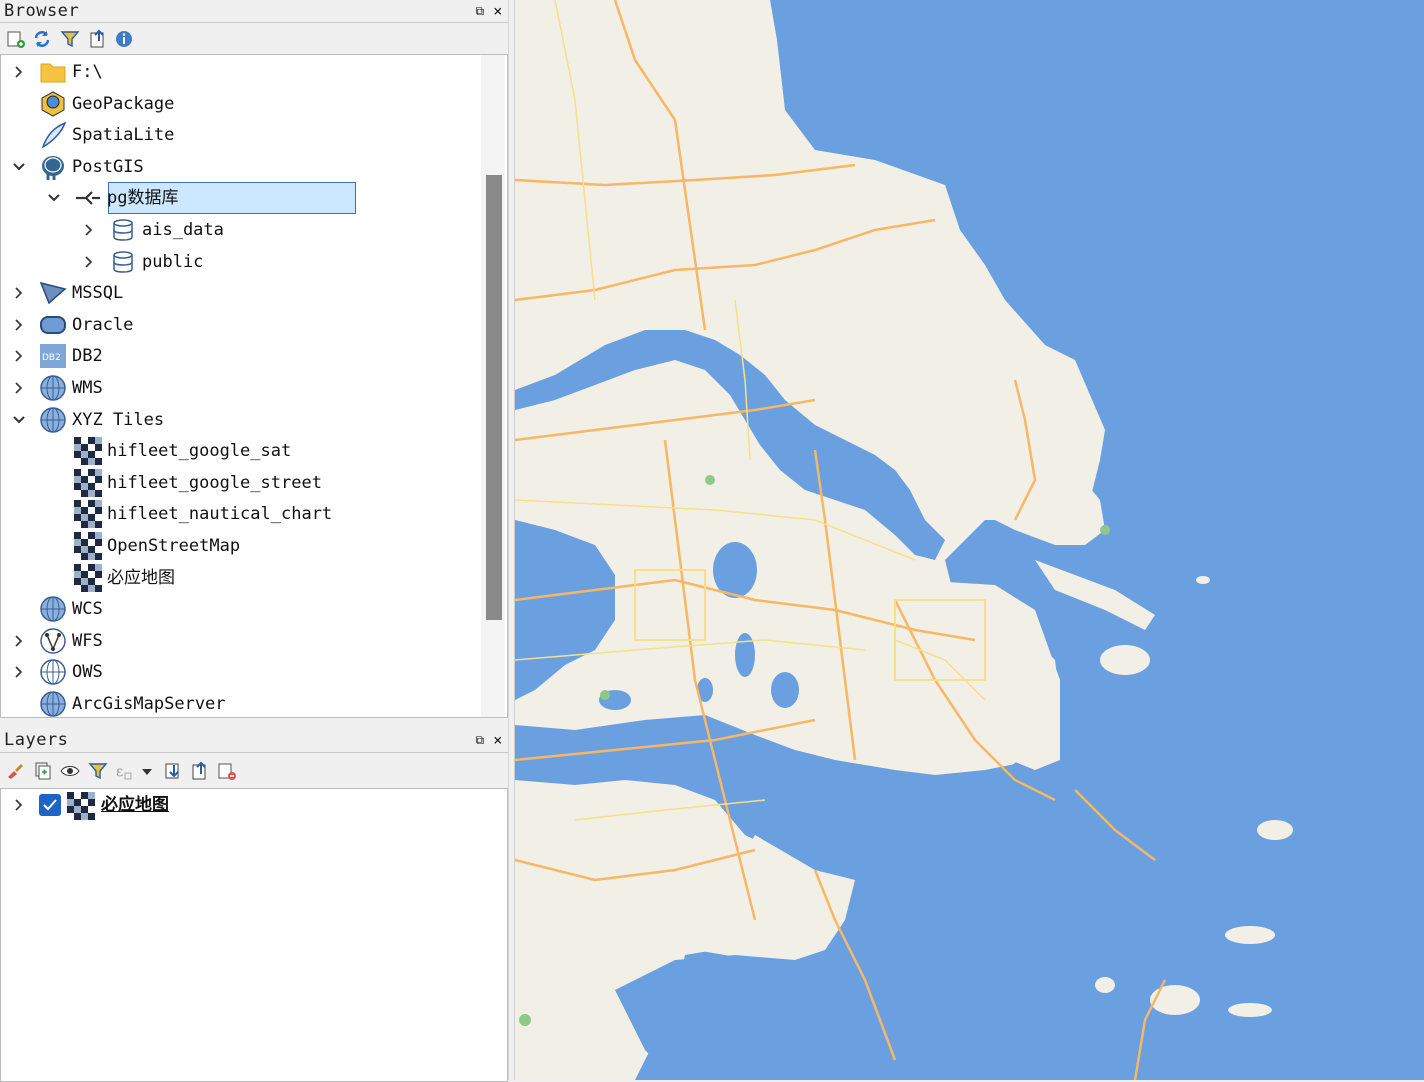  What do you see at coordinates (240, 104) in the screenshot?
I see `browser-item: GeoPackage` at bounding box center [240, 104].